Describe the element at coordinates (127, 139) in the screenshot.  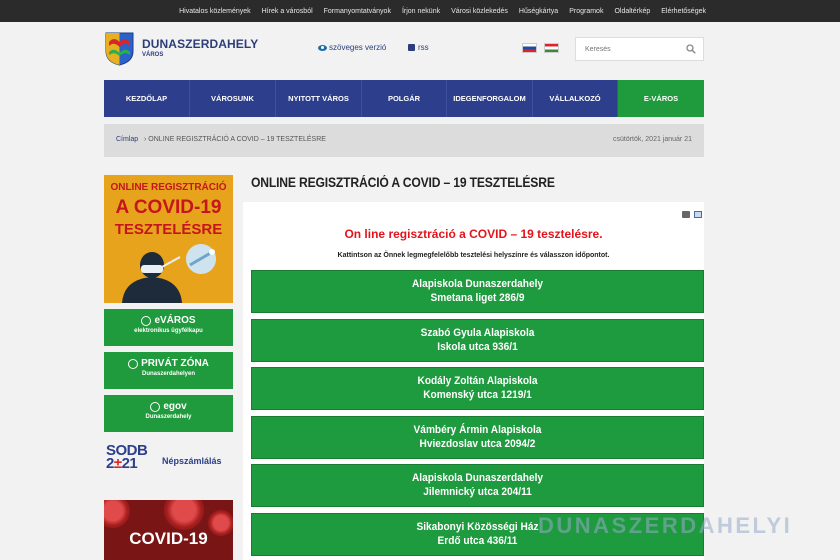
I see `breadcrumb-home-link: Címlap` at that location.